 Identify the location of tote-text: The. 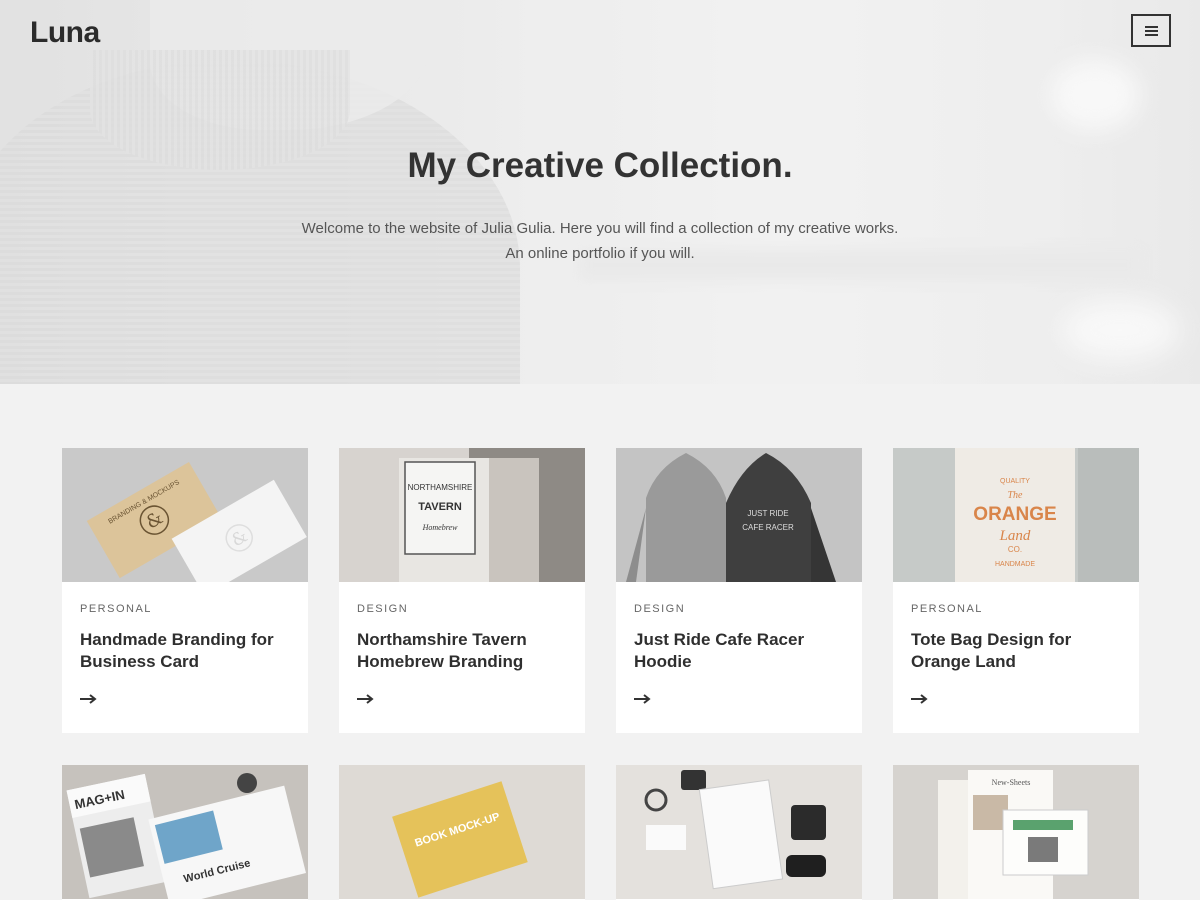
(1016, 495).